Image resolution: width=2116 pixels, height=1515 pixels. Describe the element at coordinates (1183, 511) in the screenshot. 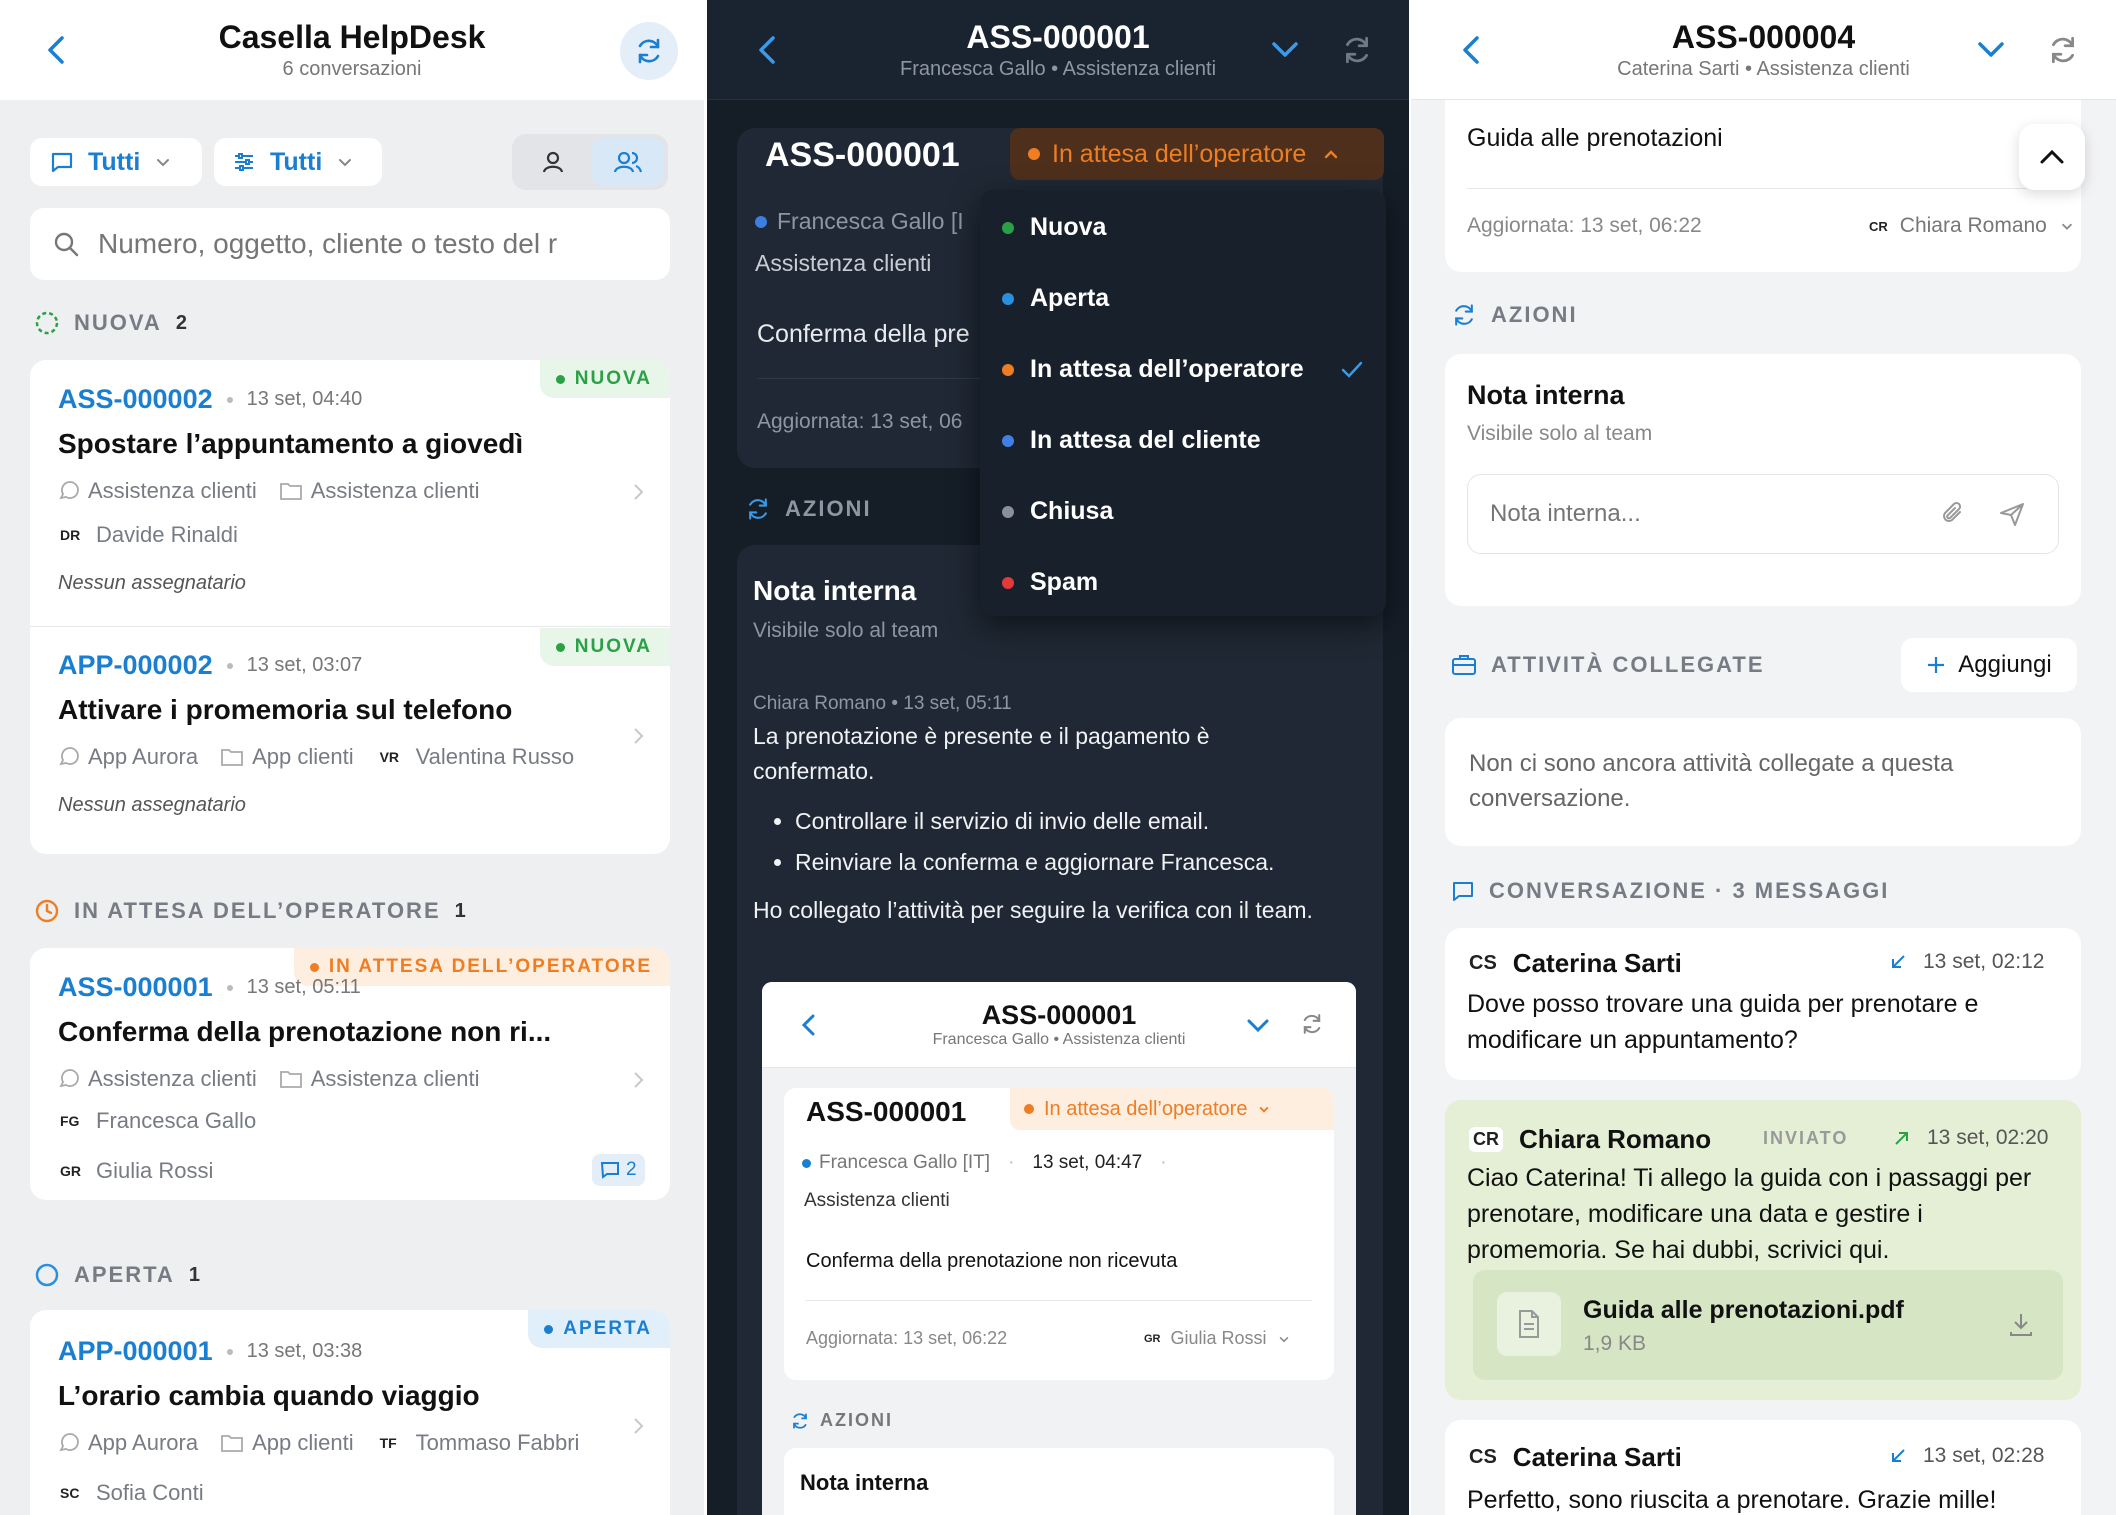

I see `status-option-chiusa: Chiusa` at that location.